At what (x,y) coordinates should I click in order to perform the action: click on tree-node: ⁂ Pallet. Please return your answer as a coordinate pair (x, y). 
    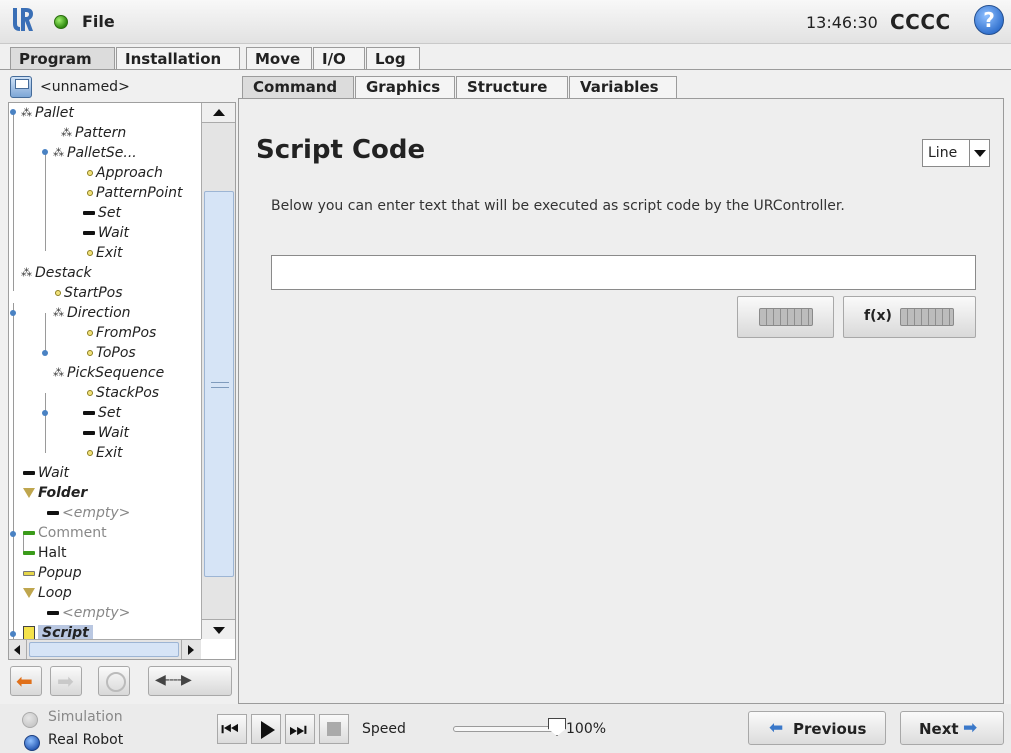
    Looking at the image, I should click on (47, 113).